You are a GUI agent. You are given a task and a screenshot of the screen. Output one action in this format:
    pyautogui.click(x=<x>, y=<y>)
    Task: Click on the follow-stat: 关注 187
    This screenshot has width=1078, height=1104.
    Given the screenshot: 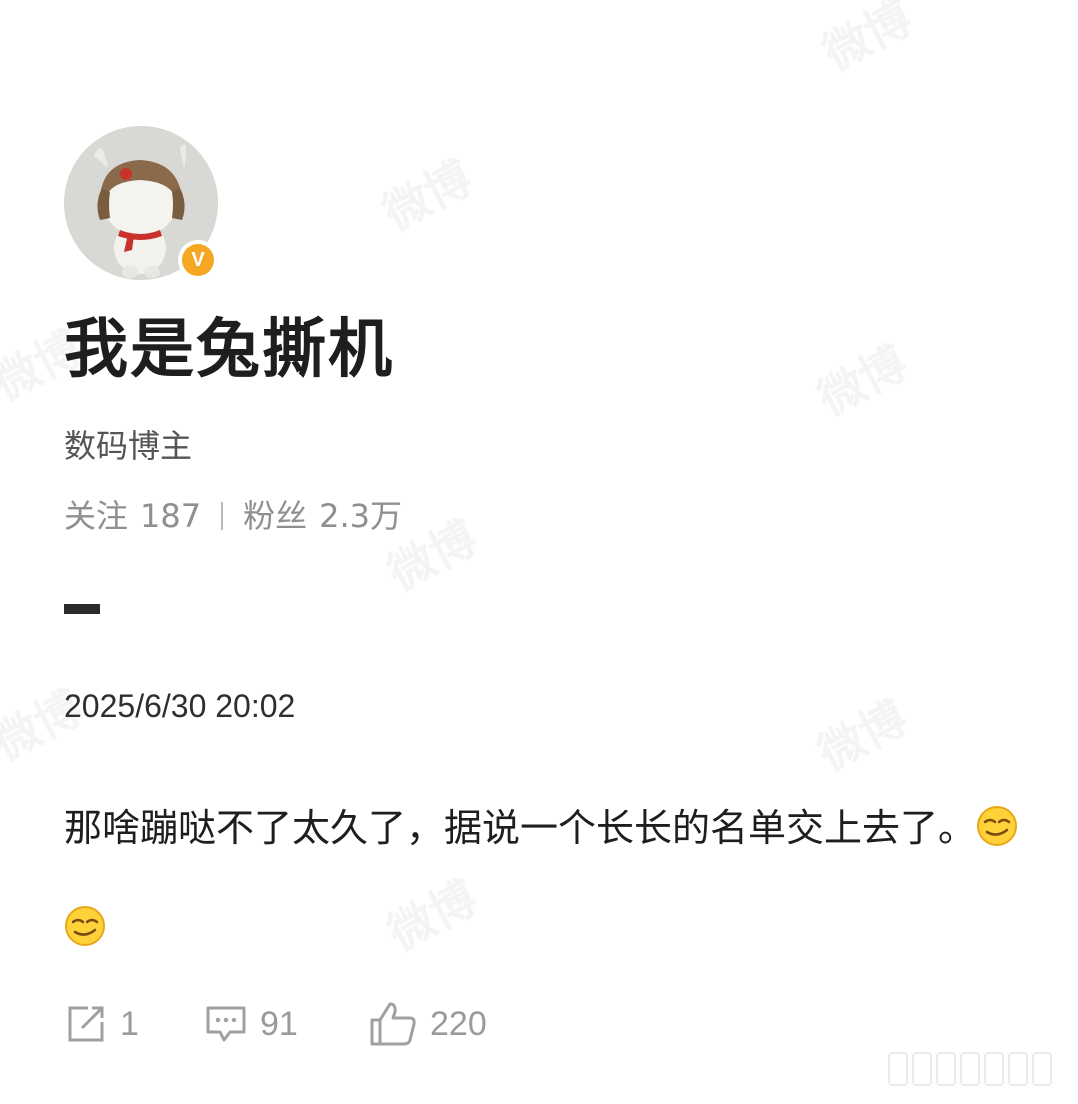 What is the action you would take?
    pyautogui.click(x=132, y=516)
    